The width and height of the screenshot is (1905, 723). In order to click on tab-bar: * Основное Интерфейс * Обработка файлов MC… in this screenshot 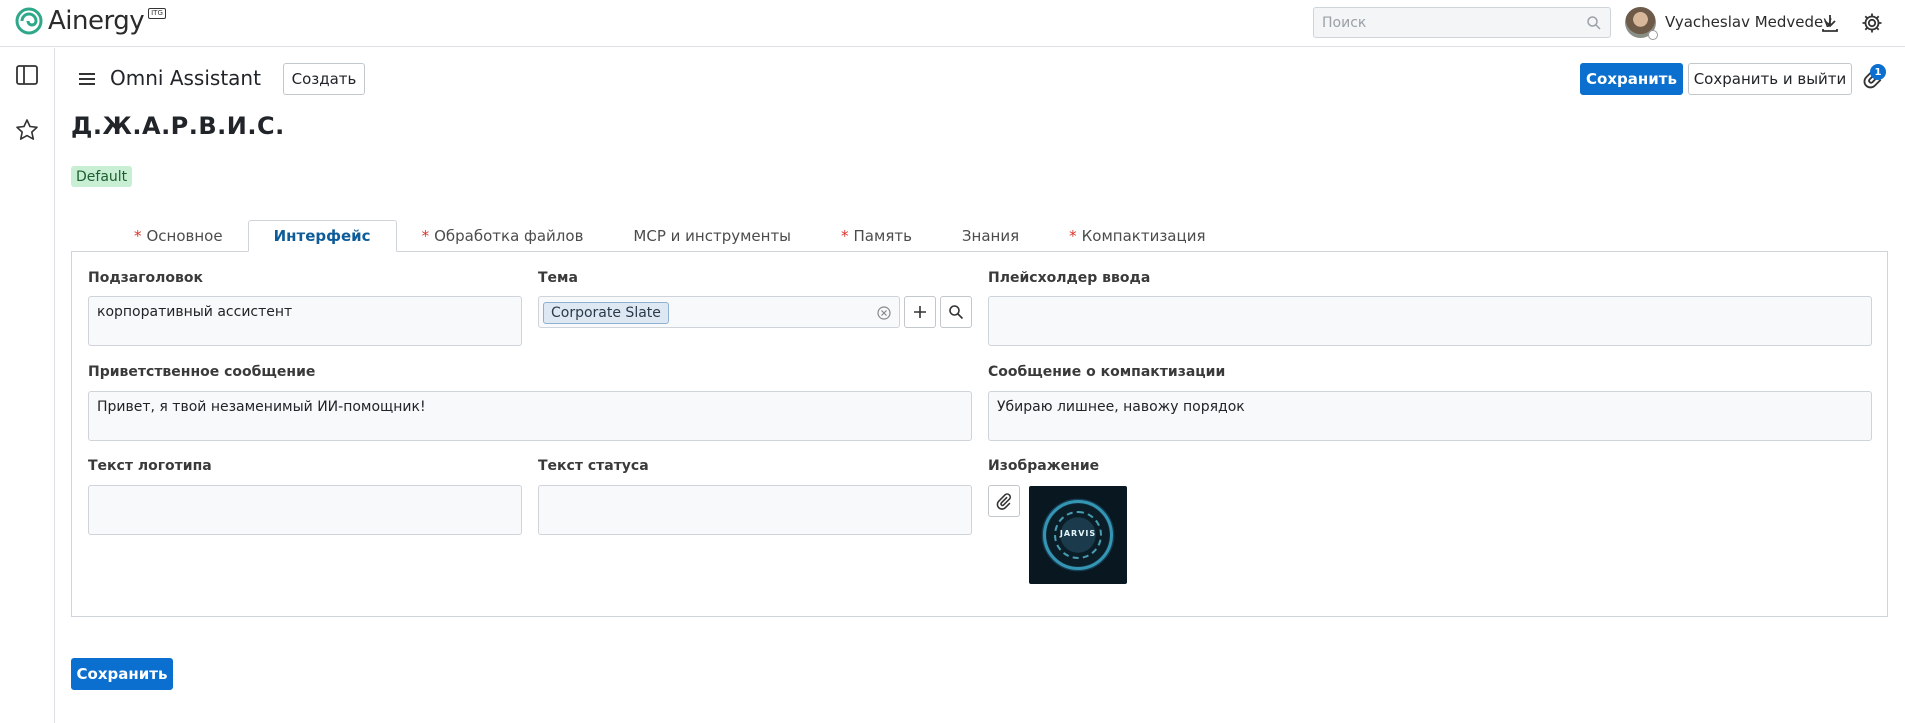, I will do `click(669, 236)`.